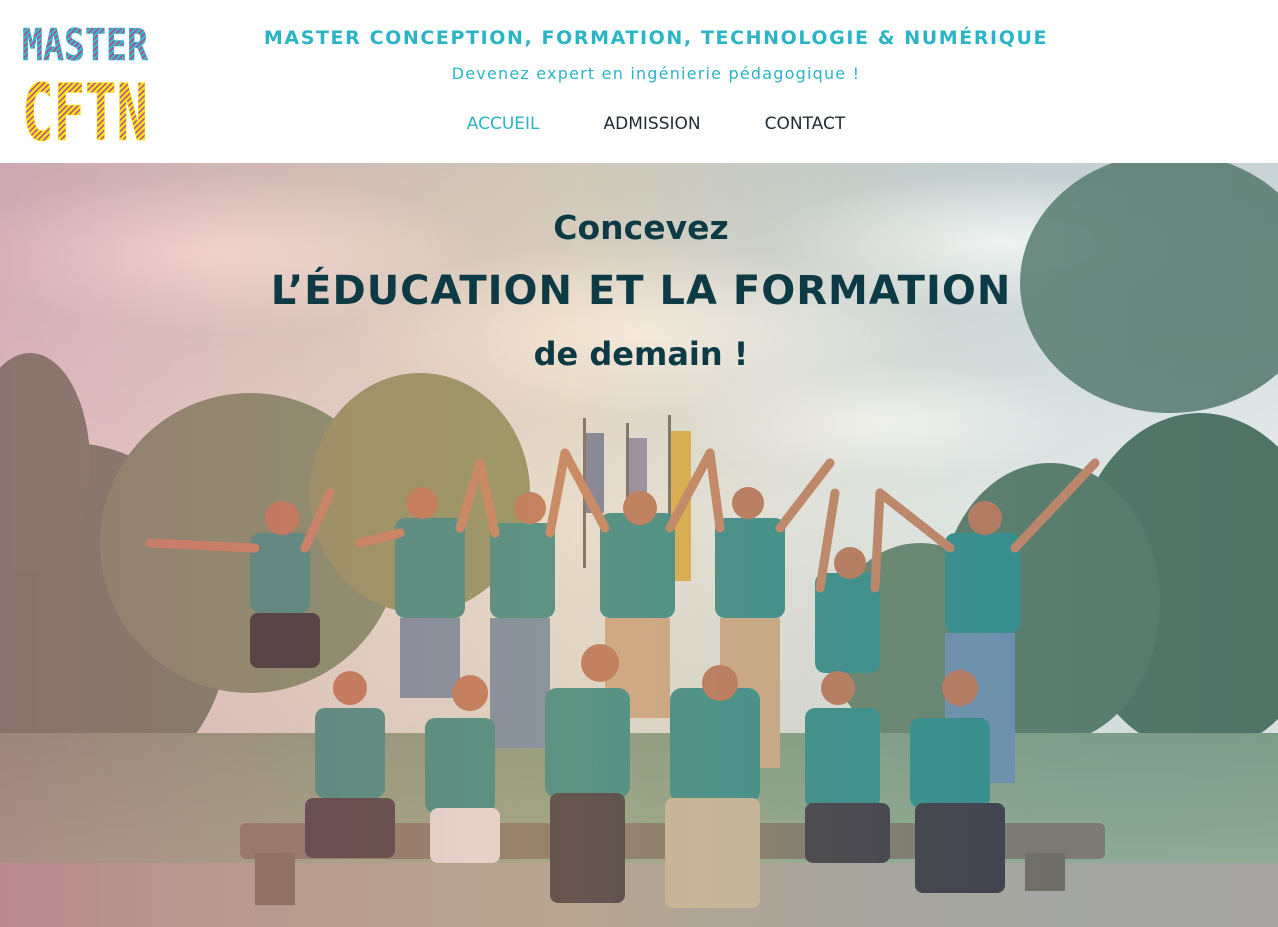 This screenshot has height=927, width=1278. Describe the element at coordinates (652, 124) in the screenshot. I see `nav-admission: ADMISSION` at that location.